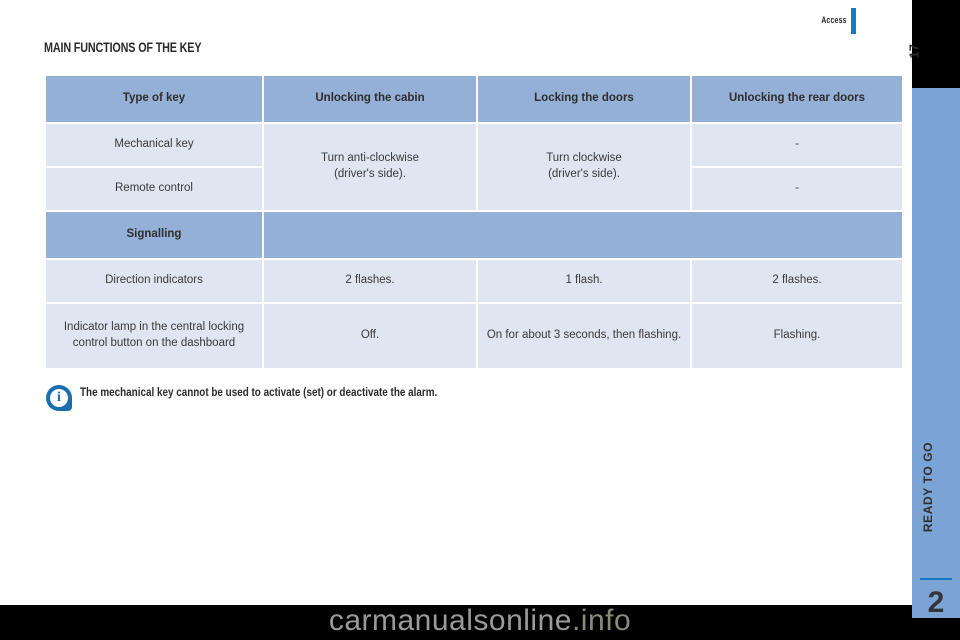 The width and height of the screenshot is (960, 640). Describe the element at coordinates (154, 235) in the screenshot. I see `subheader-signalling: Signalling` at that location.